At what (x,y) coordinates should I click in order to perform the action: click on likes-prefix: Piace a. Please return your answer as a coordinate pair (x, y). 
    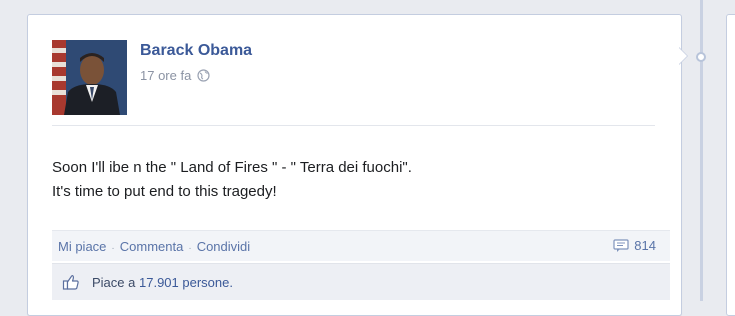
    Looking at the image, I should click on (114, 282).